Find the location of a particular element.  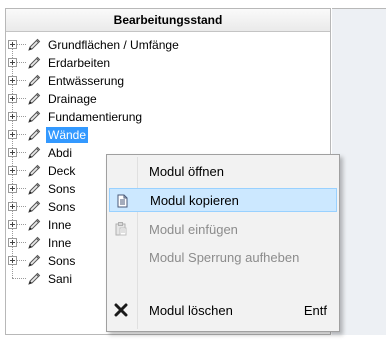

tree-node-label: Fundamentierung is located at coordinates (95, 117).